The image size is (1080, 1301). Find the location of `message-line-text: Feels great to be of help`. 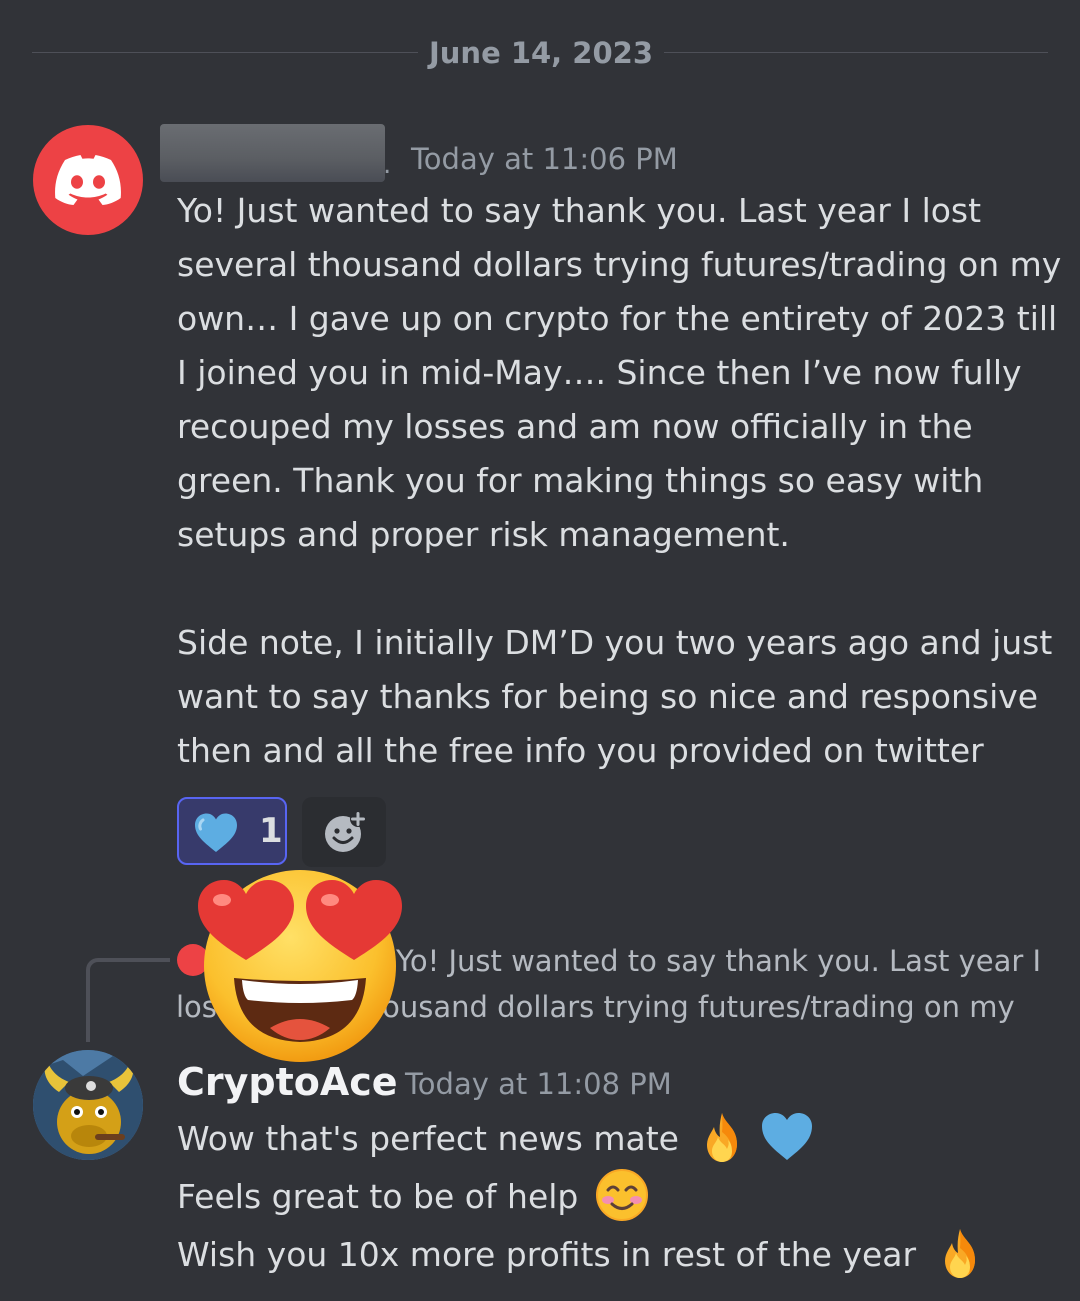

message-line-text: Feels great to be of help is located at coordinates (378, 1196).